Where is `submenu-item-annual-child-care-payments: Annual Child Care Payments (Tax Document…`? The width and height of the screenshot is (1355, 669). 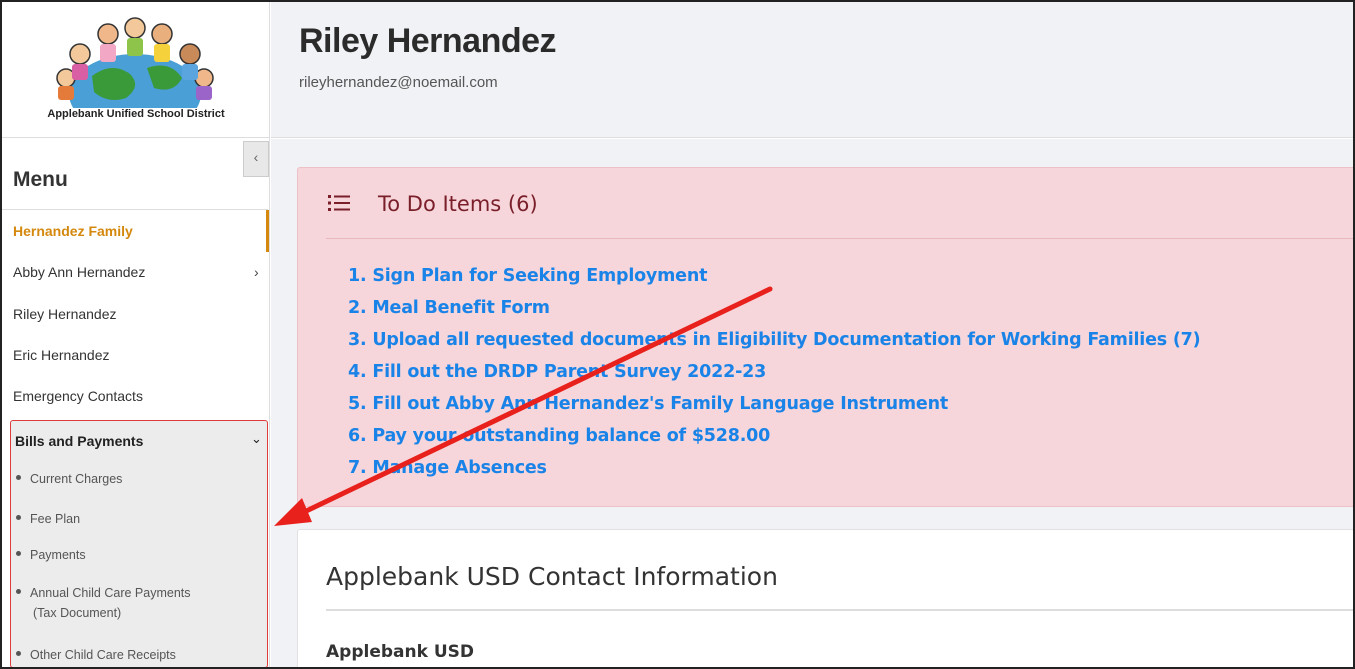
submenu-item-annual-child-care-payments: Annual Child Care Payments (Tax Document… is located at coordinates (103, 603).